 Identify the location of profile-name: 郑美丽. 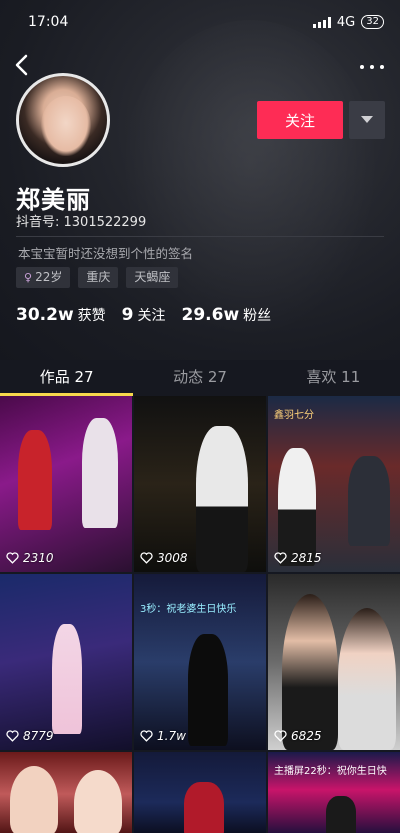
(53, 200).